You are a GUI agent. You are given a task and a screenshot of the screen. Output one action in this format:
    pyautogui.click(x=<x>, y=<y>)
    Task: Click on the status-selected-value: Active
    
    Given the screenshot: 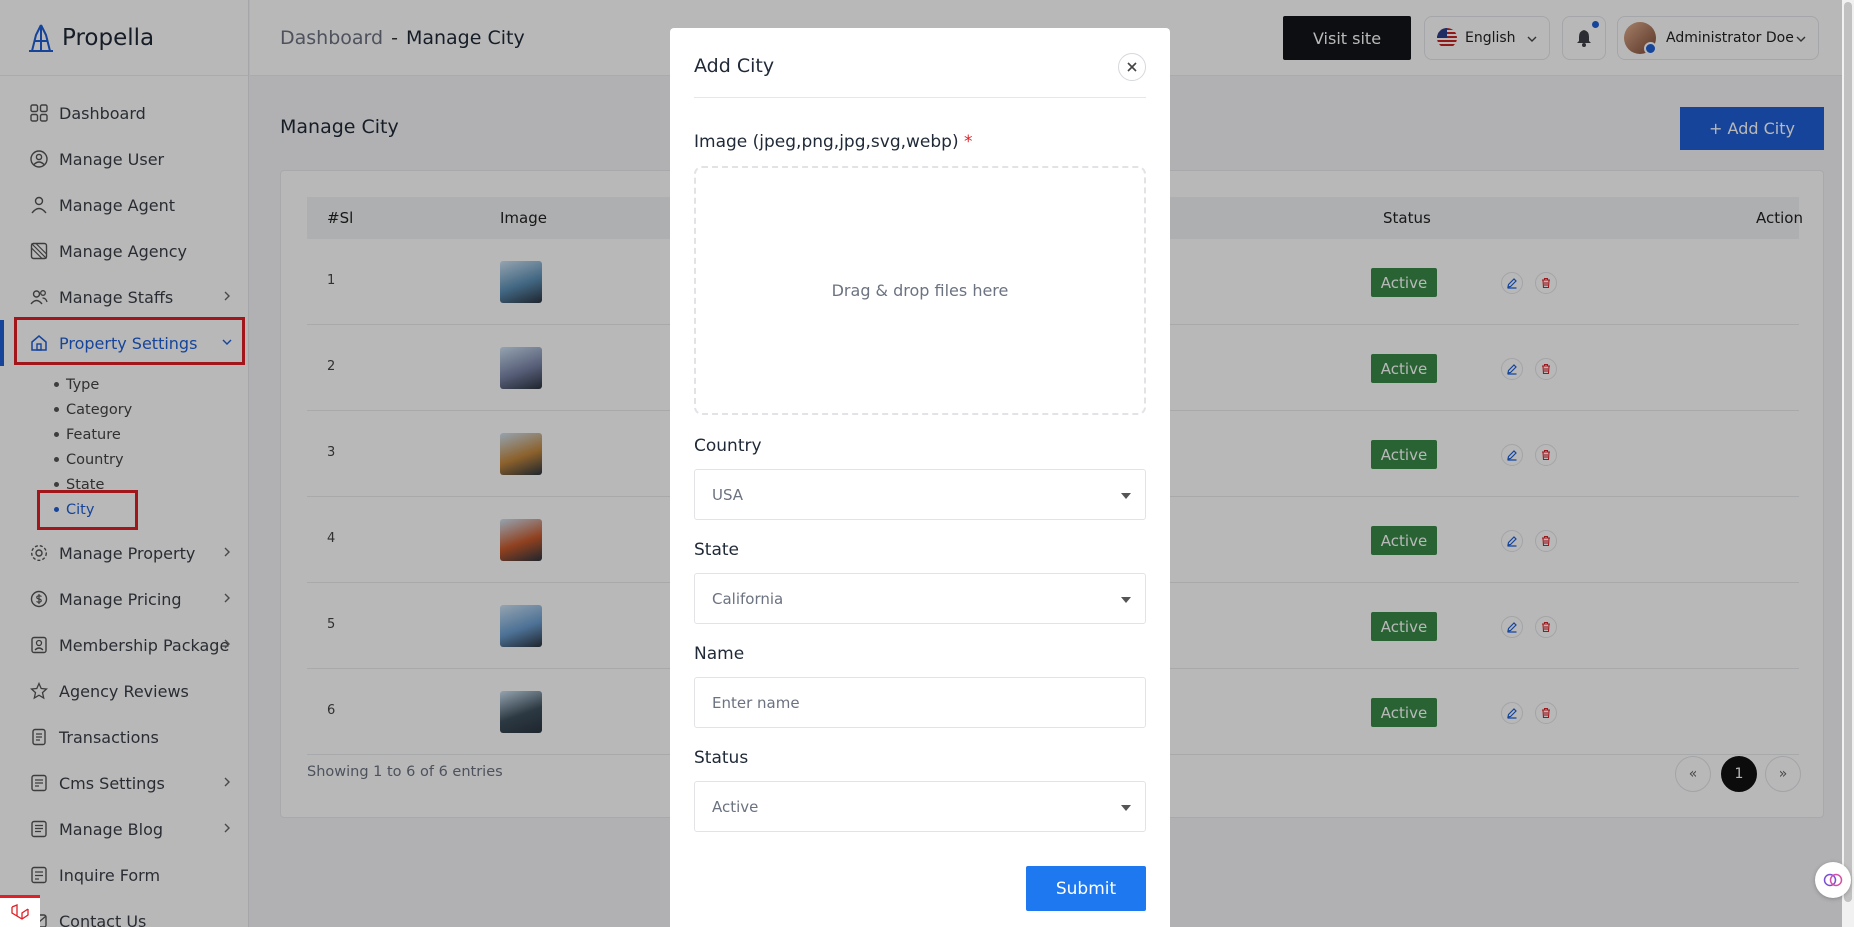 What is the action you would take?
    pyautogui.click(x=735, y=806)
    